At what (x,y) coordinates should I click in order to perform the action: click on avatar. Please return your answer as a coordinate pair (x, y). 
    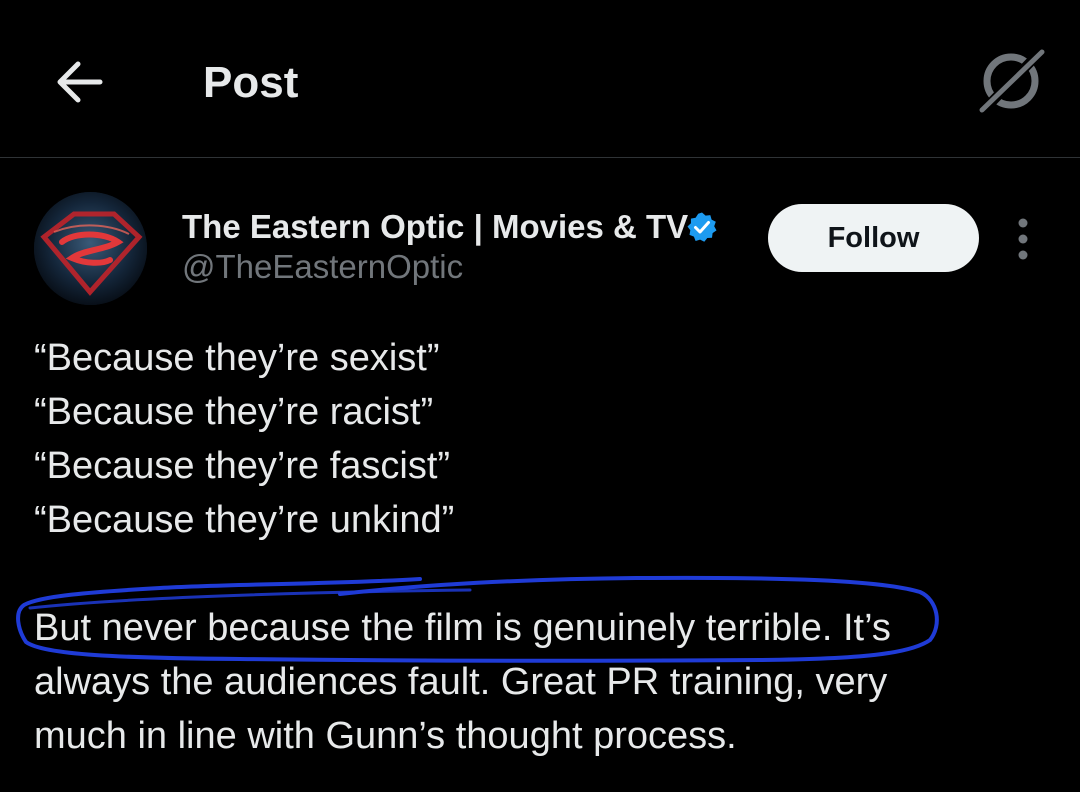
    Looking at the image, I should click on (90, 248).